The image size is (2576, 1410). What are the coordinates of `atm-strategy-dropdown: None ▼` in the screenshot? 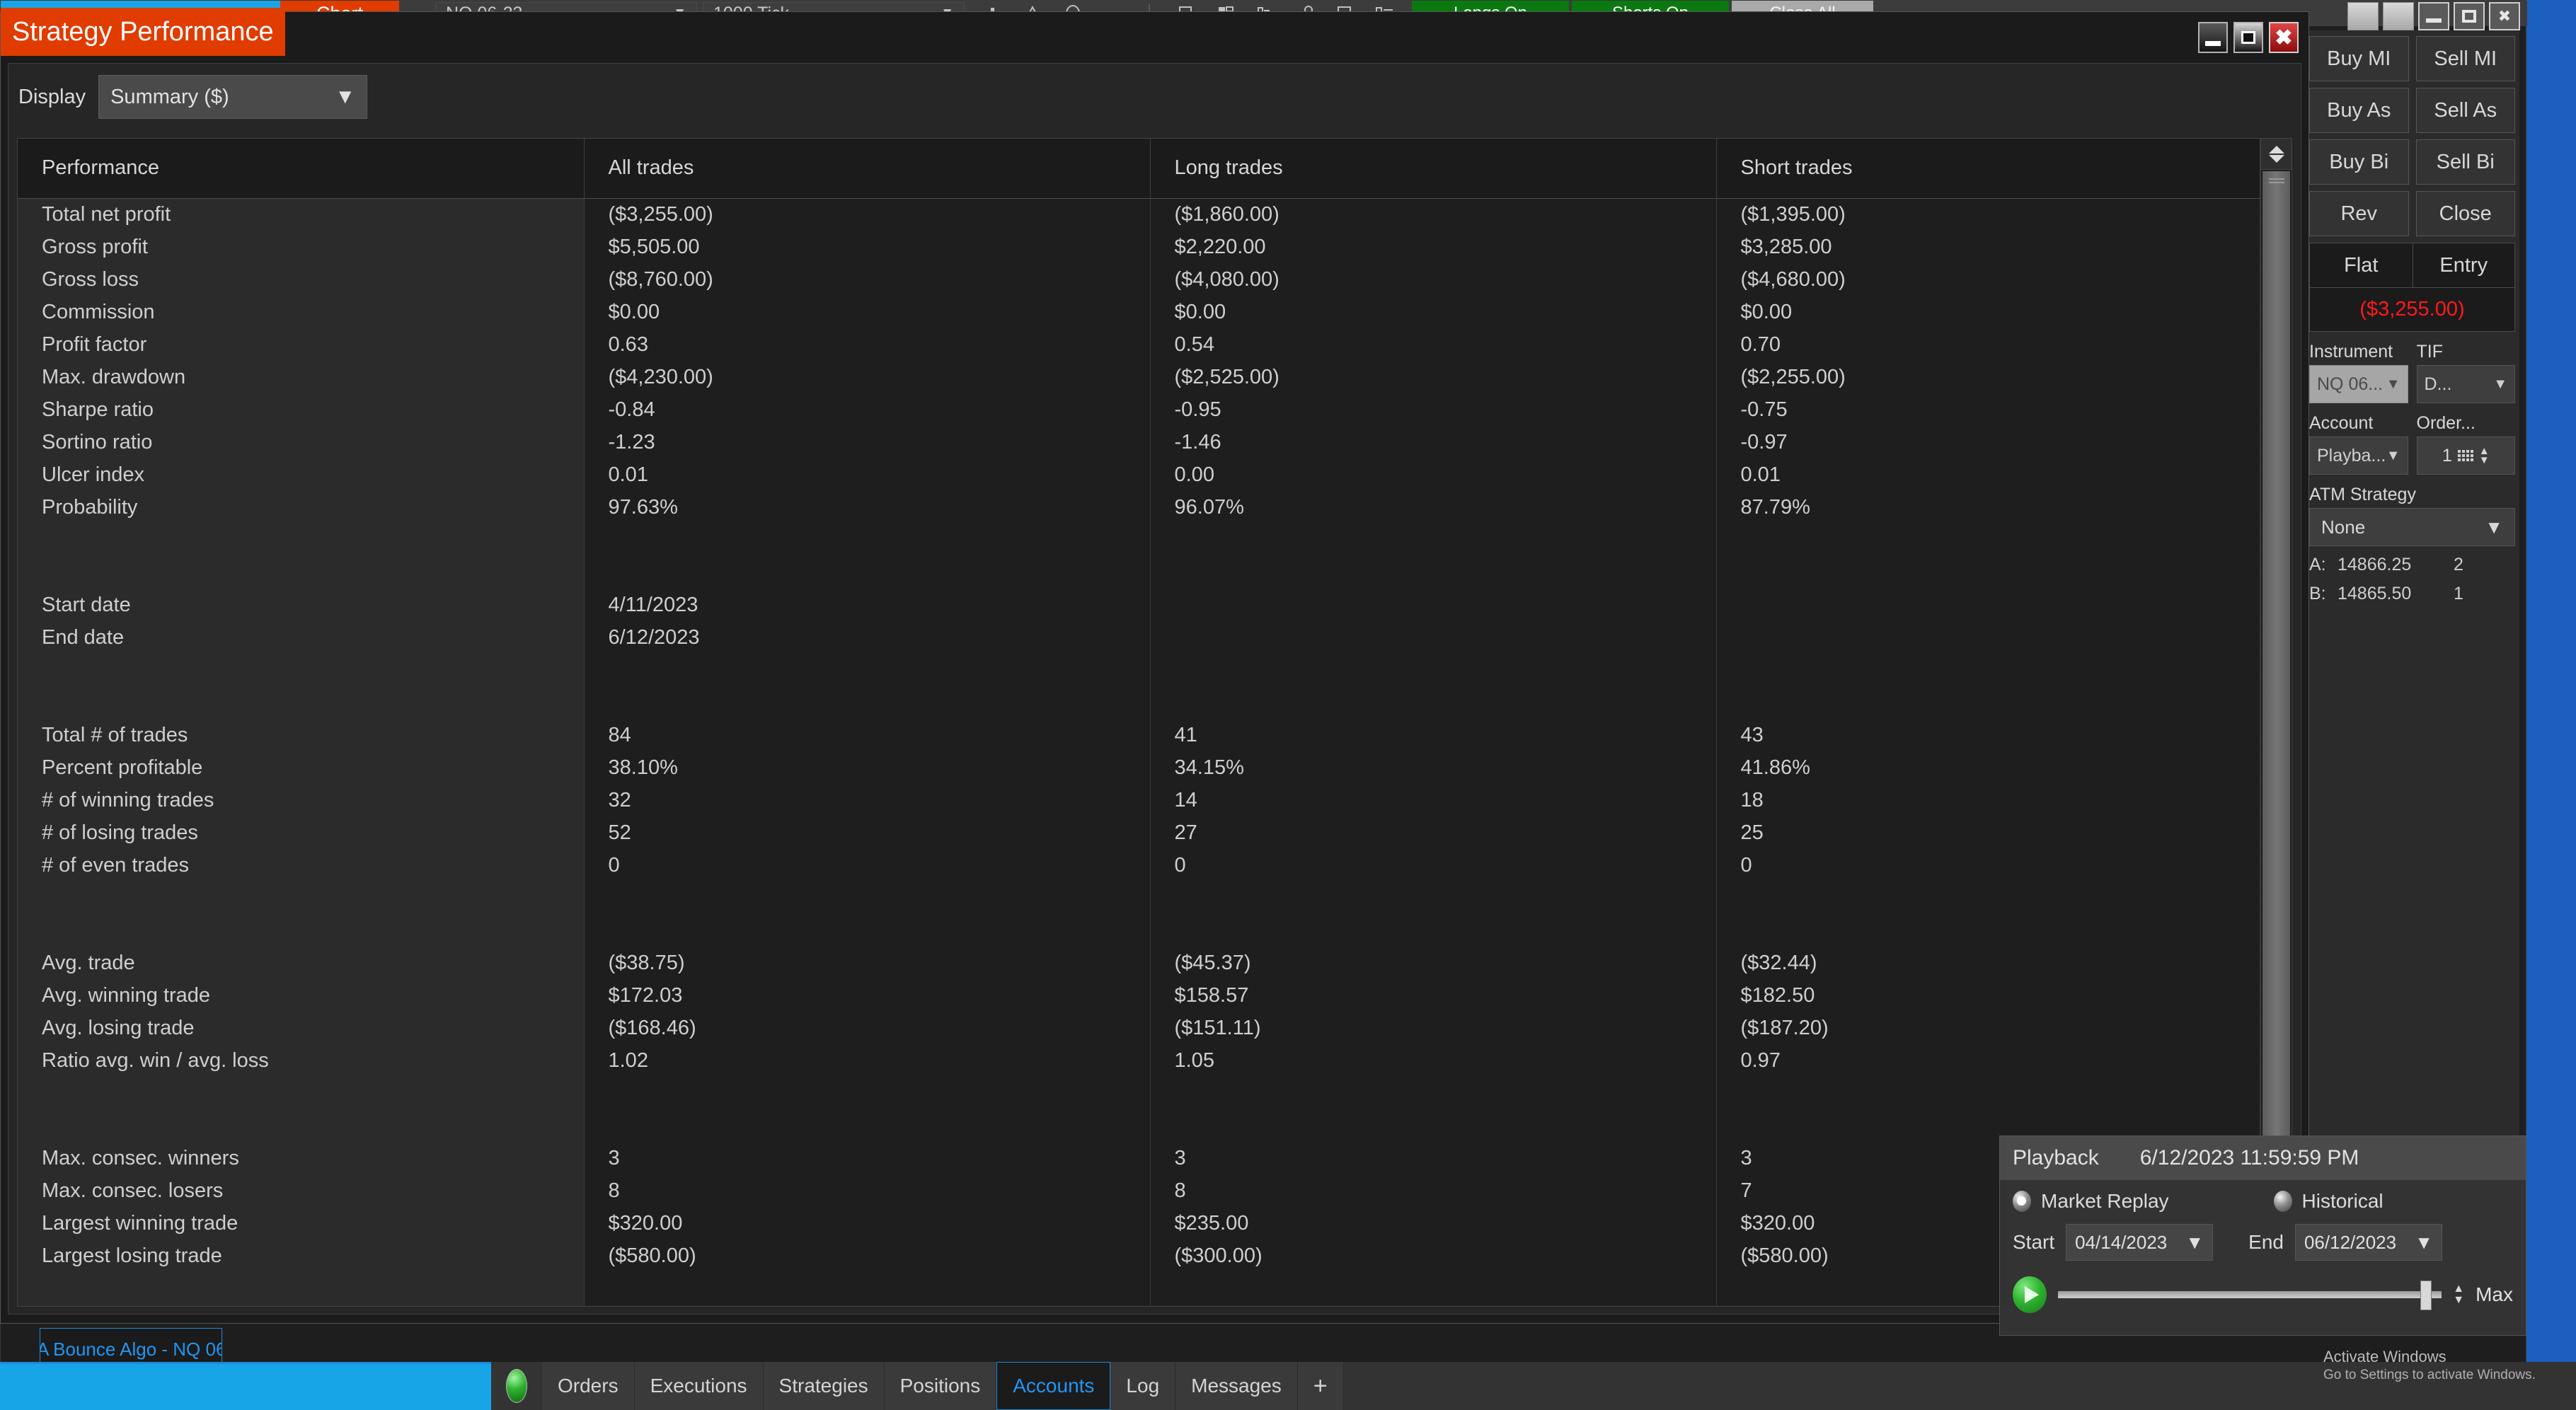 It's located at (2412, 527).